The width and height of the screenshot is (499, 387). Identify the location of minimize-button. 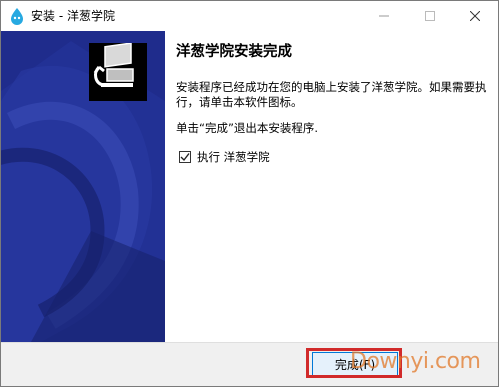
(384, 16).